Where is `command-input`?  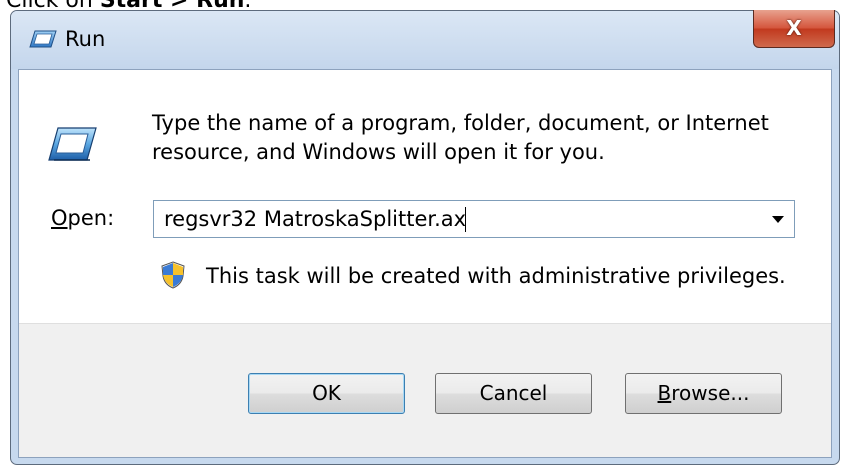
command-input is located at coordinates (454, 219).